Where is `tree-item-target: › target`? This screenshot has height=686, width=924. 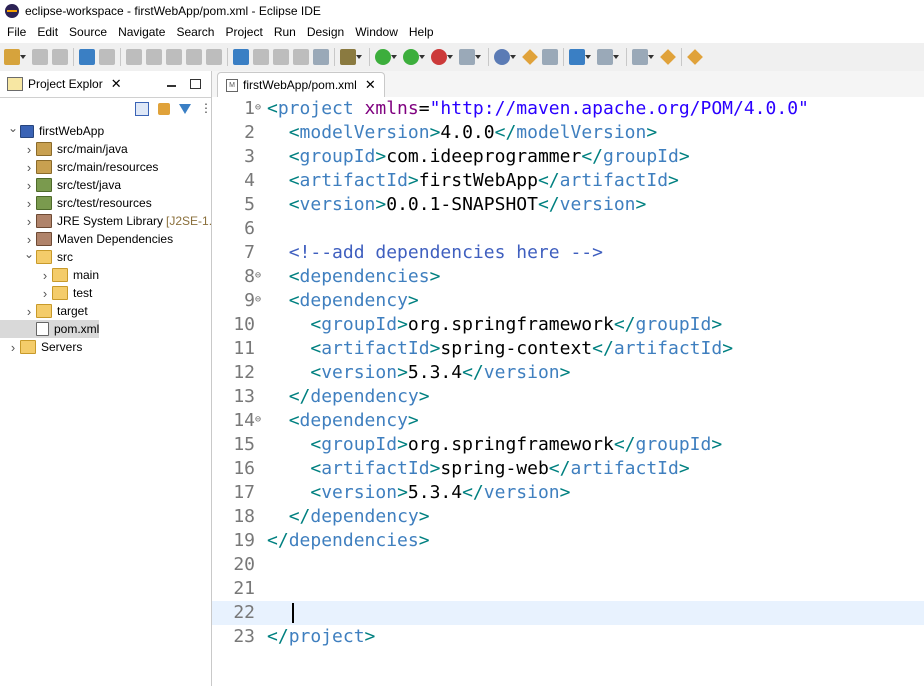 tree-item-target: › target is located at coordinates (44, 311).